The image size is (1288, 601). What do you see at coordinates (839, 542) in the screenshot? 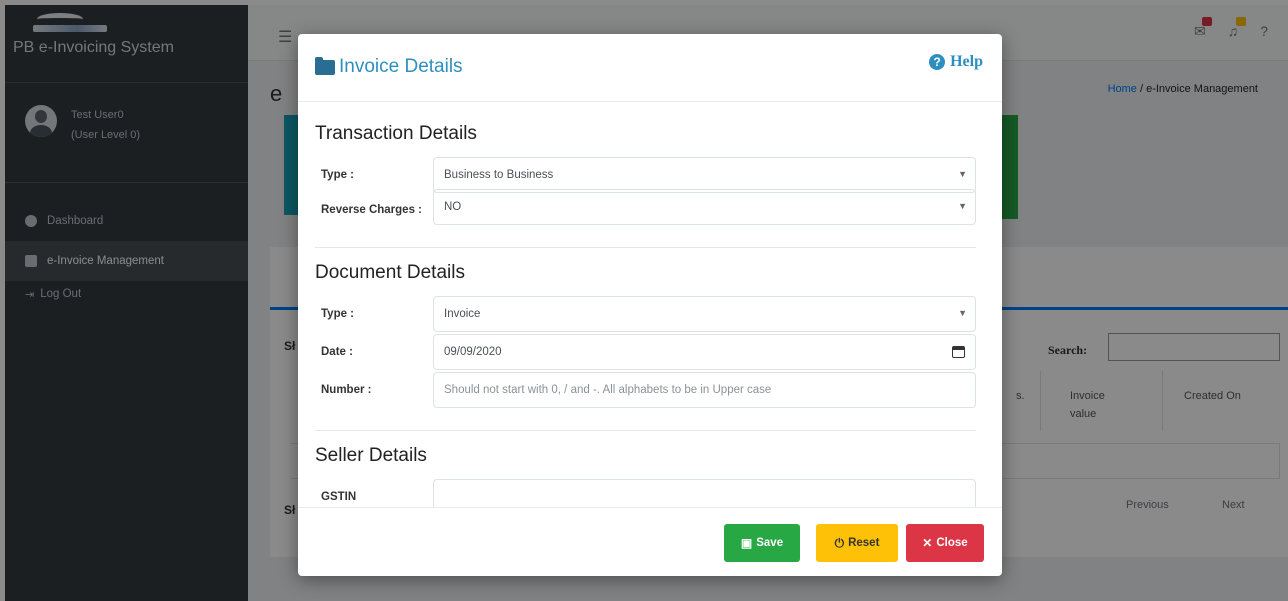
I see `power-icon: ⏻` at bounding box center [839, 542].